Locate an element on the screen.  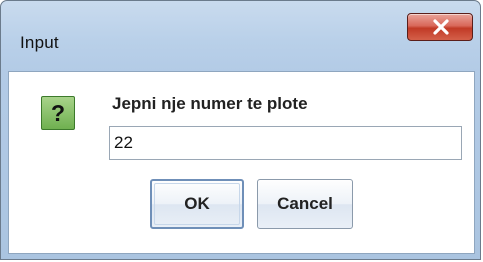
cancel-button: Cancel is located at coordinates (305, 204).